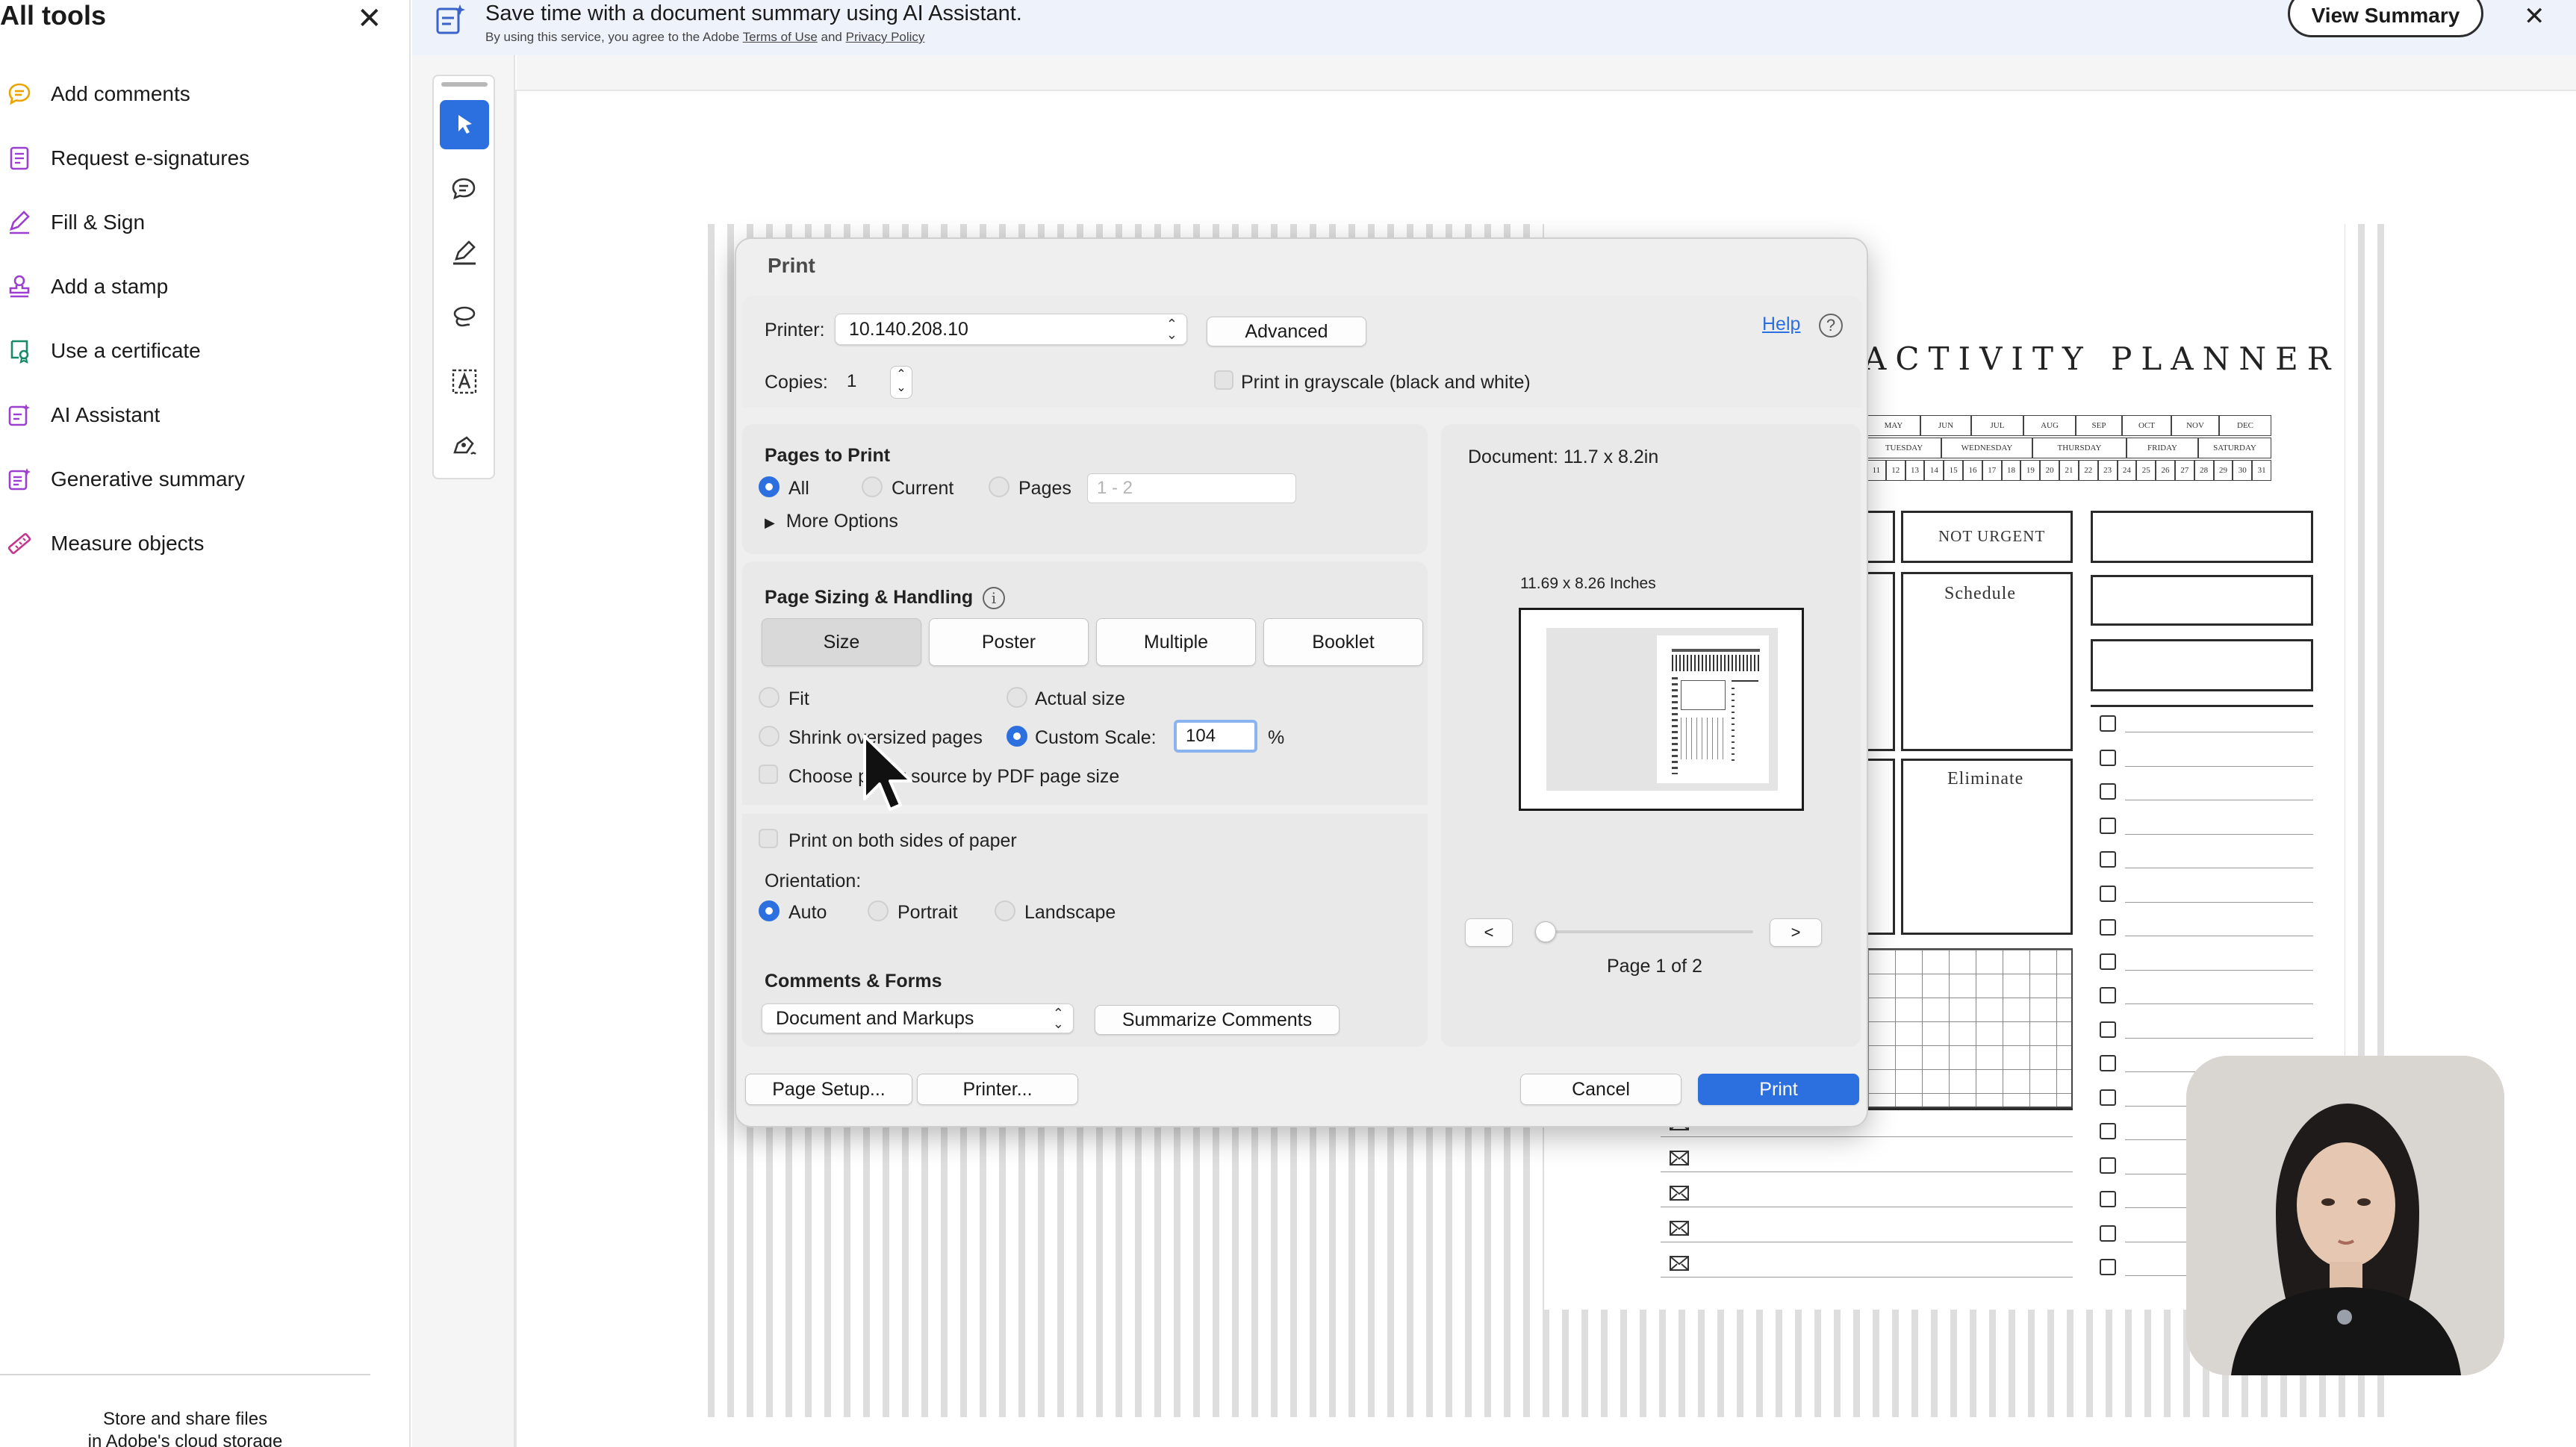 The height and width of the screenshot is (1447, 2576). Describe the element at coordinates (918, 1018) in the screenshot. I see `comments-forms-select: Document and Markups ⌃ ⌄` at that location.